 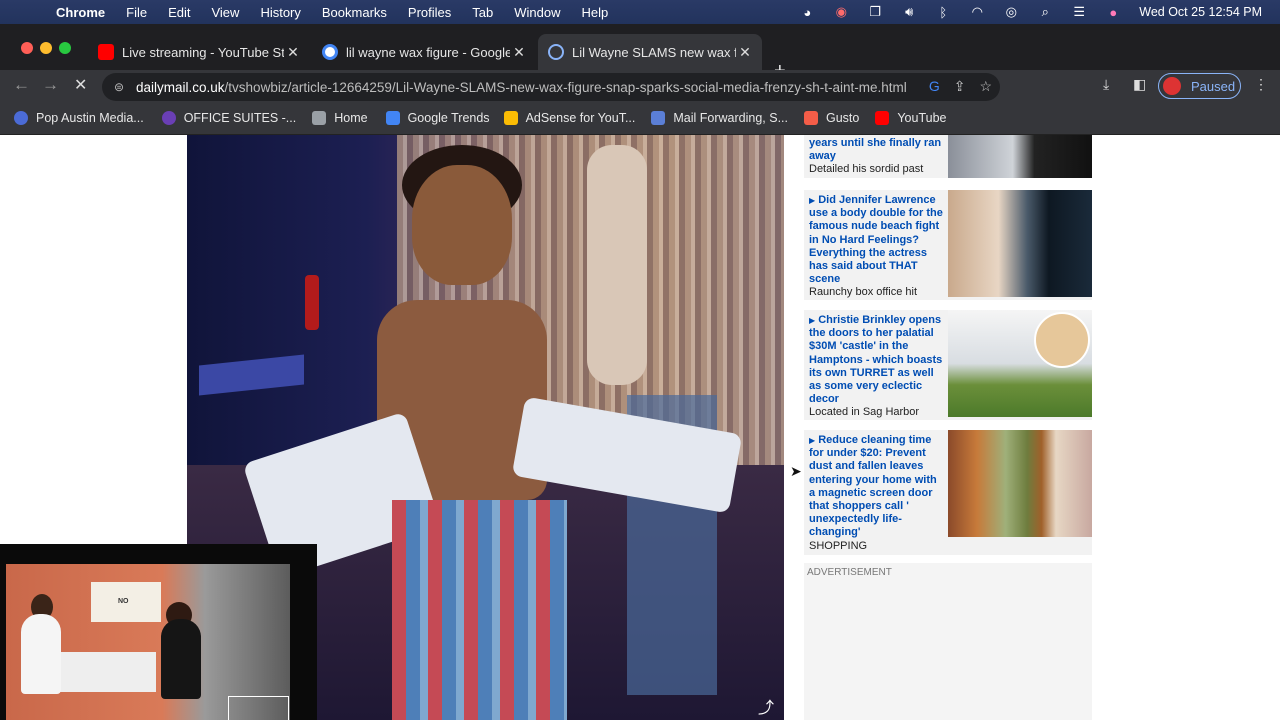 What do you see at coordinates (1106, 84) in the screenshot?
I see `download-icon: ⤓` at bounding box center [1106, 84].